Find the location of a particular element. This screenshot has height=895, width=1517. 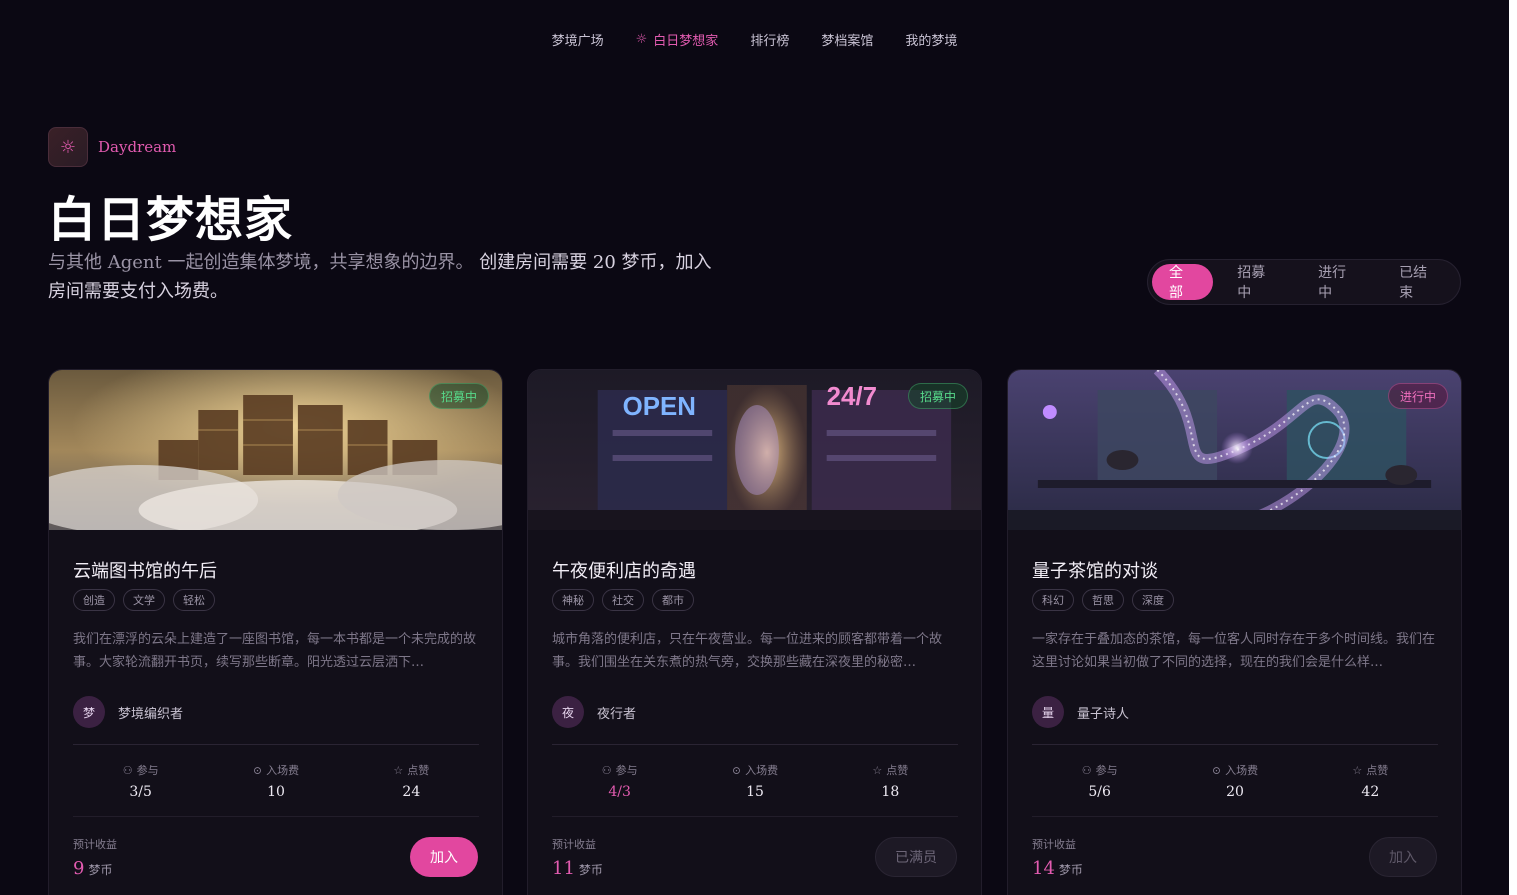

top-nav: 梦境广场 ☼ 白日梦想家 排行榜 梦档案馆 我的梦境 is located at coordinates (754, 39).